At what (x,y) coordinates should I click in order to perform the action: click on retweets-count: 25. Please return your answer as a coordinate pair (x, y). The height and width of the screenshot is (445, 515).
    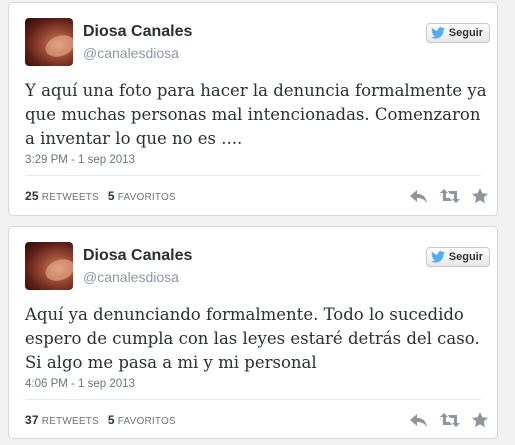
    Looking at the image, I should click on (32, 196).